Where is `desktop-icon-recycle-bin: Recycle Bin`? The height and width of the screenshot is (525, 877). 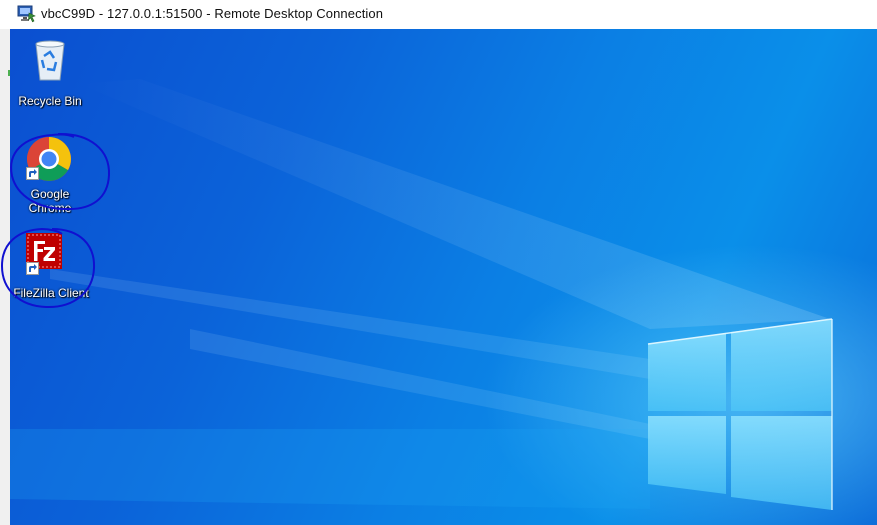 desktop-icon-recycle-bin: Recycle Bin is located at coordinates (50, 71).